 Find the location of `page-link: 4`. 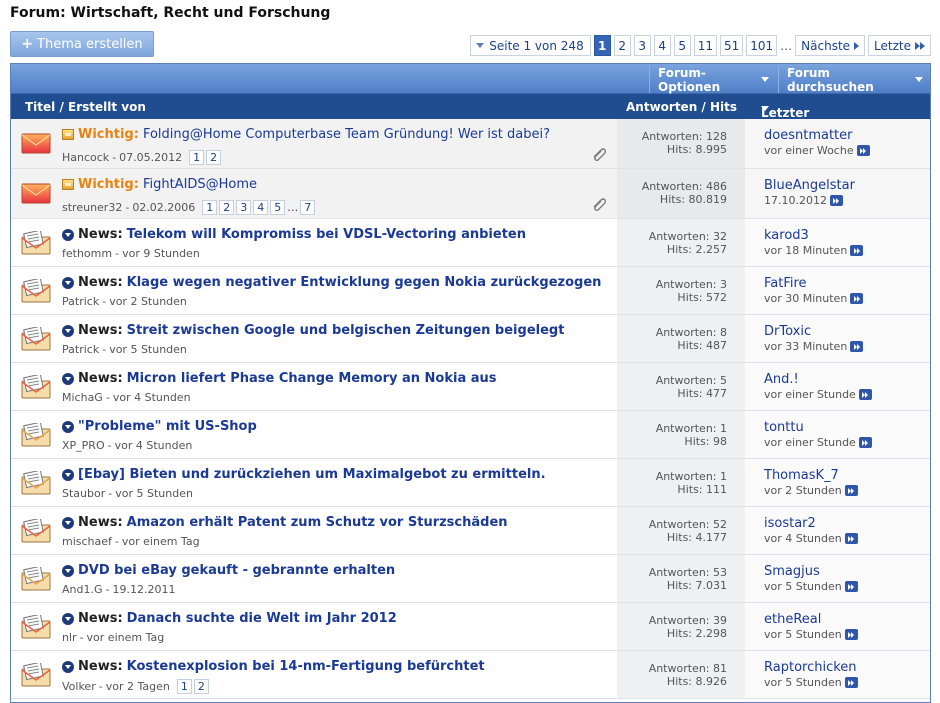

page-link: 4 is located at coordinates (662, 45).